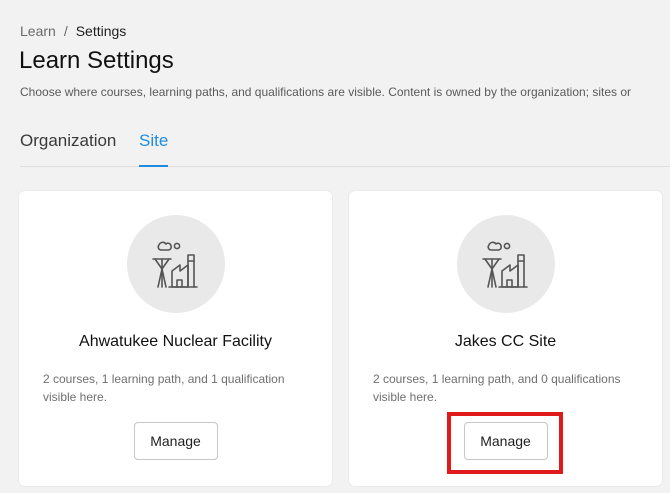  I want to click on tab-organization-label: Organization, so click(68, 140).